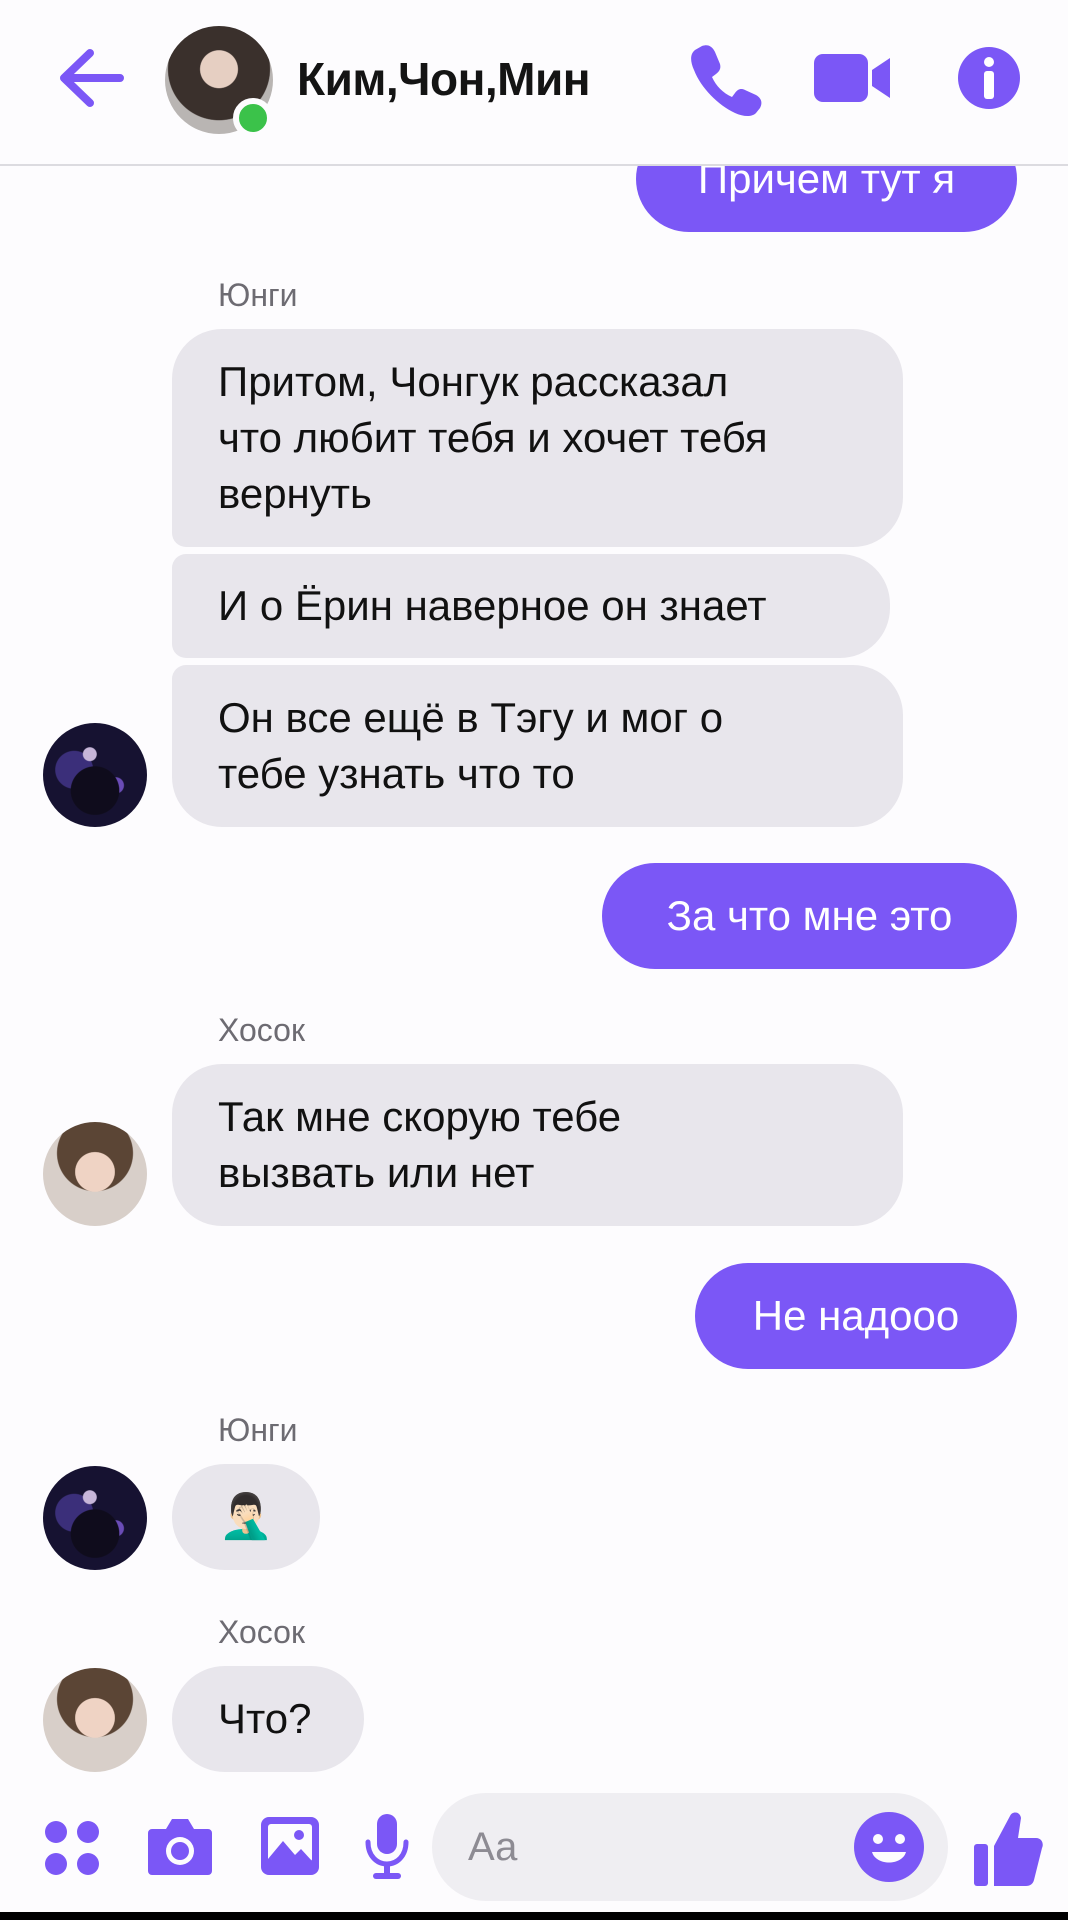 The image size is (1068, 1920). What do you see at coordinates (387, 1847) in the screenshot?
I see `microphone-icon` at bounding box center [387, 1847].